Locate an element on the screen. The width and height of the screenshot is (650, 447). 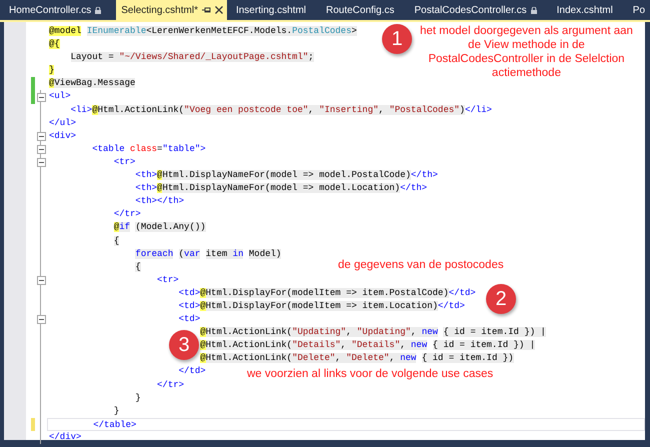
file-tab: PostalCodesController.cs is located at coordinates (475, 10).